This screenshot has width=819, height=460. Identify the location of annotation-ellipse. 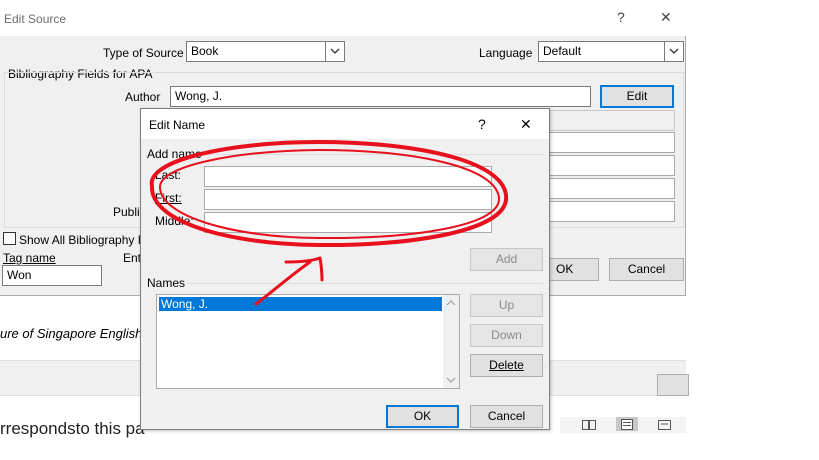
(329, 194).